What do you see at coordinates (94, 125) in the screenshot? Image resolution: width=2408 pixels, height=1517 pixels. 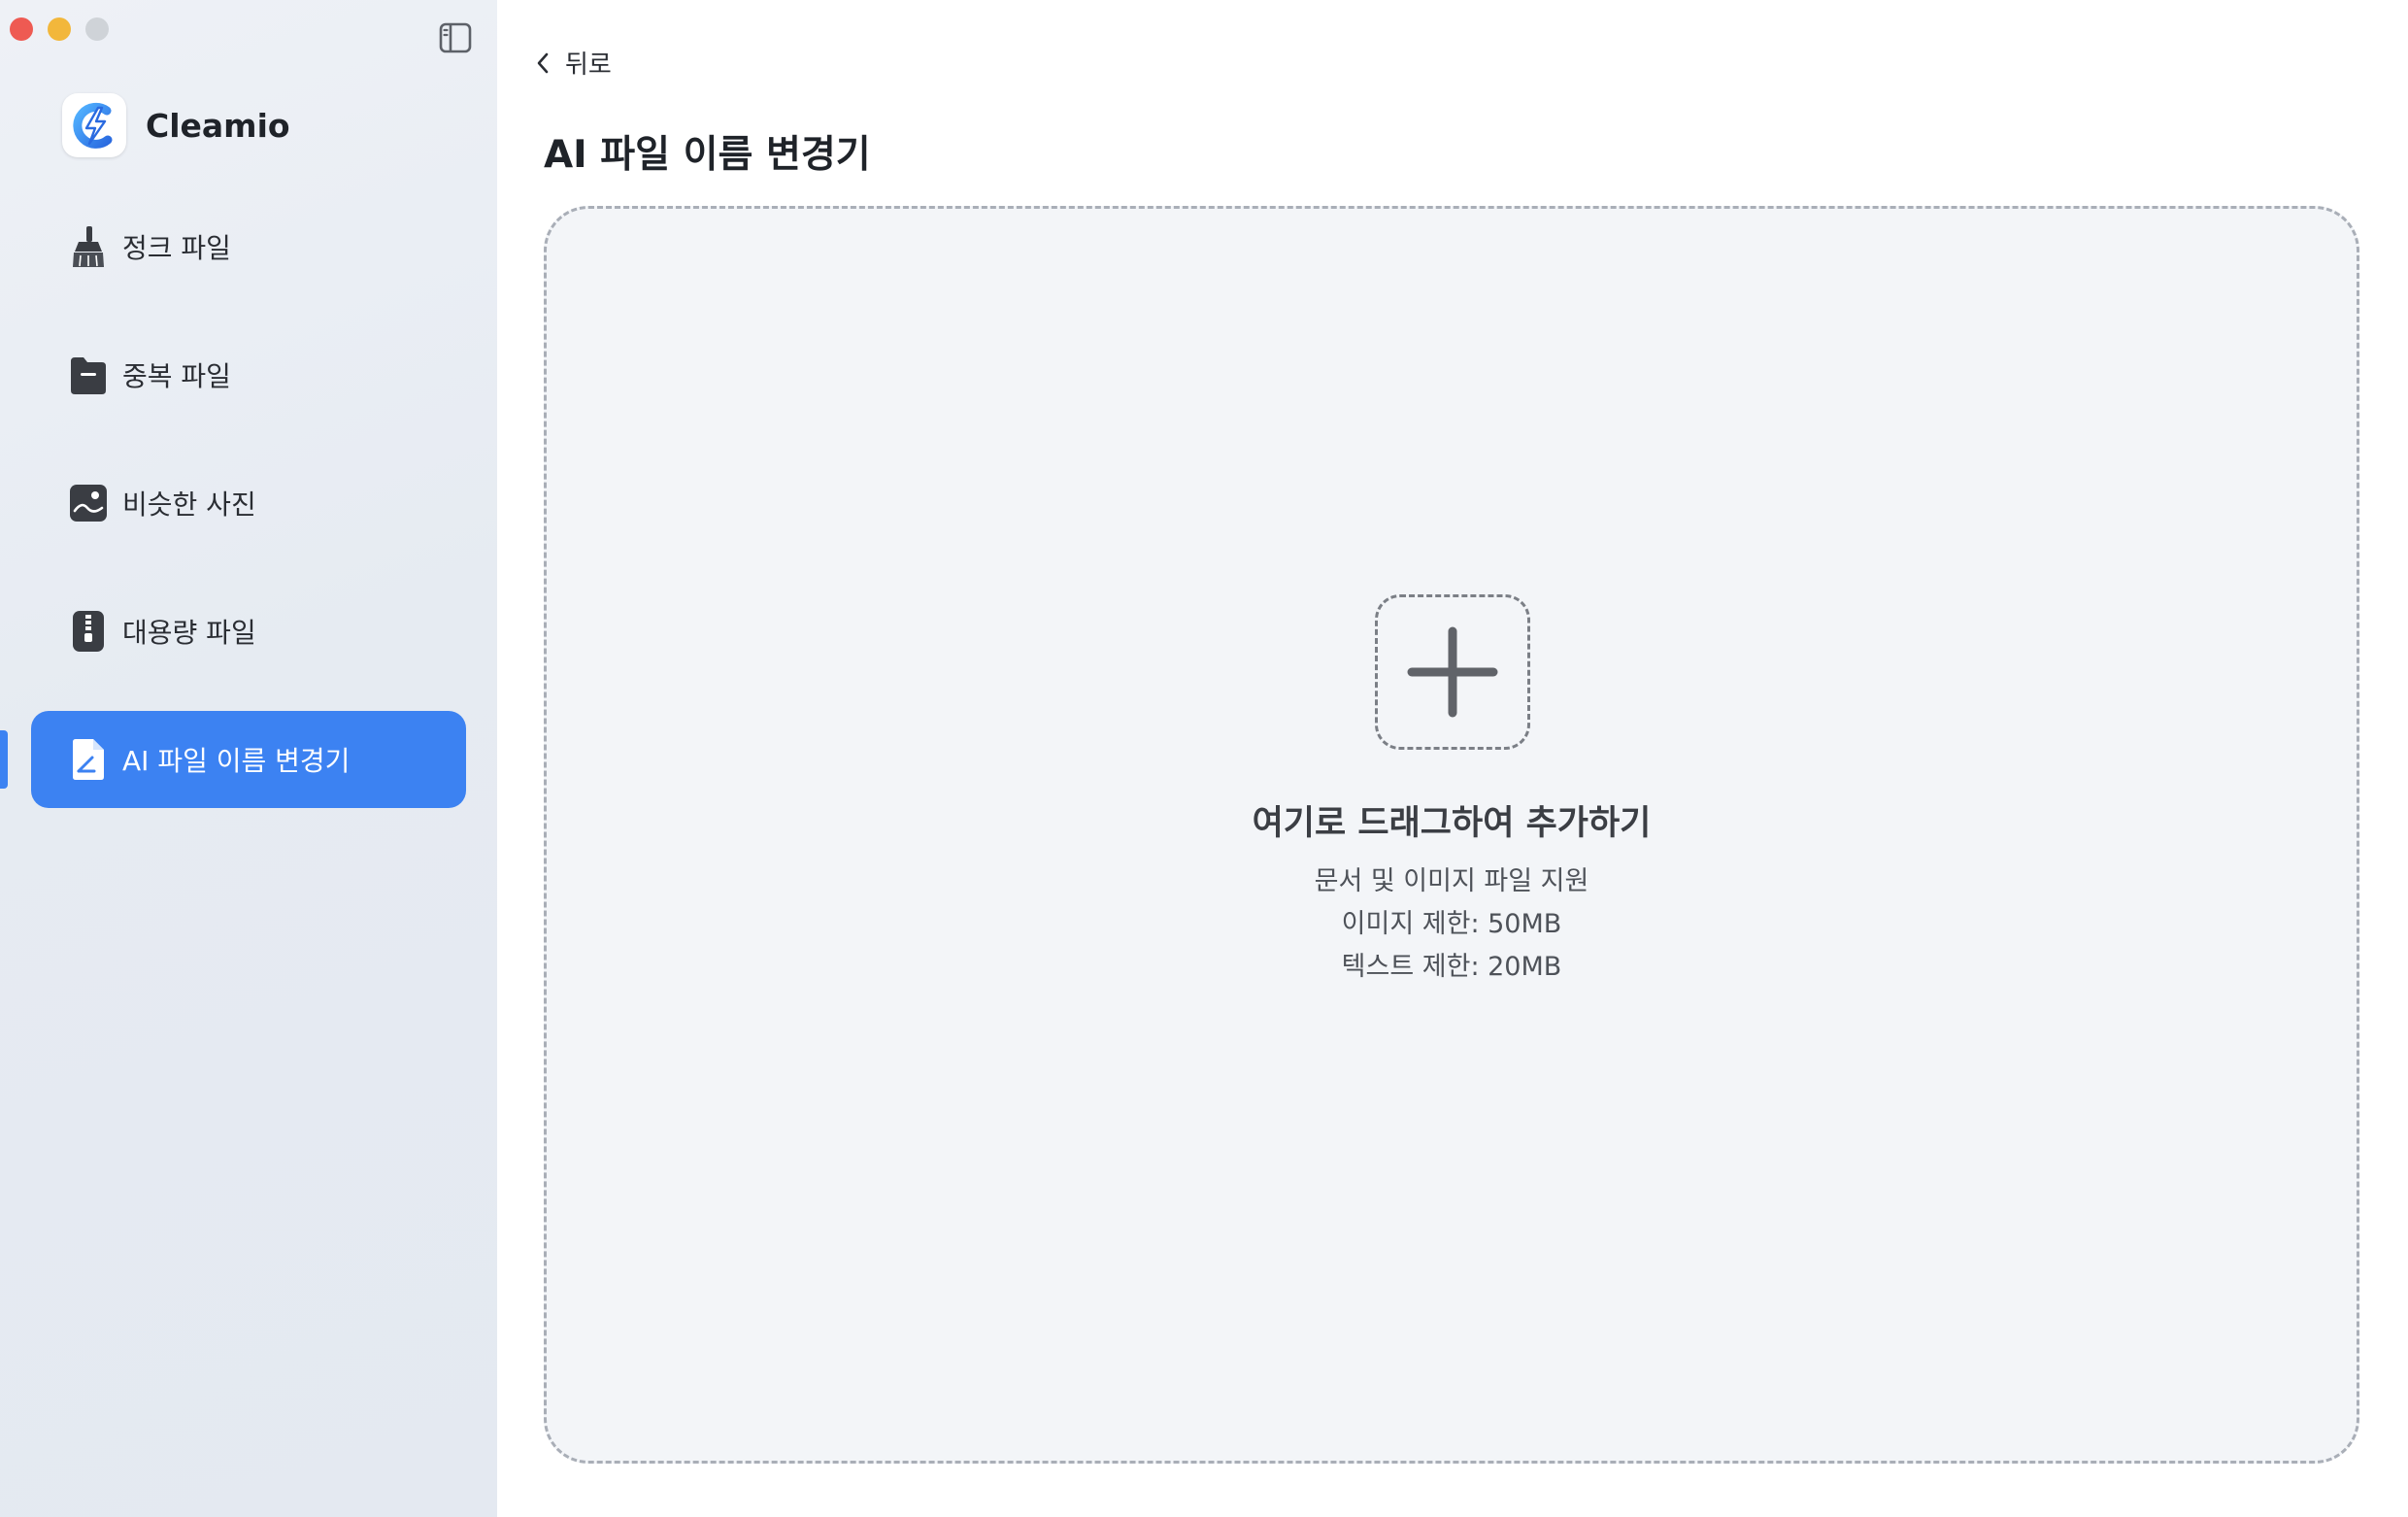 I see `lightning-c-logo-icon` at bounding box center [94, 125].